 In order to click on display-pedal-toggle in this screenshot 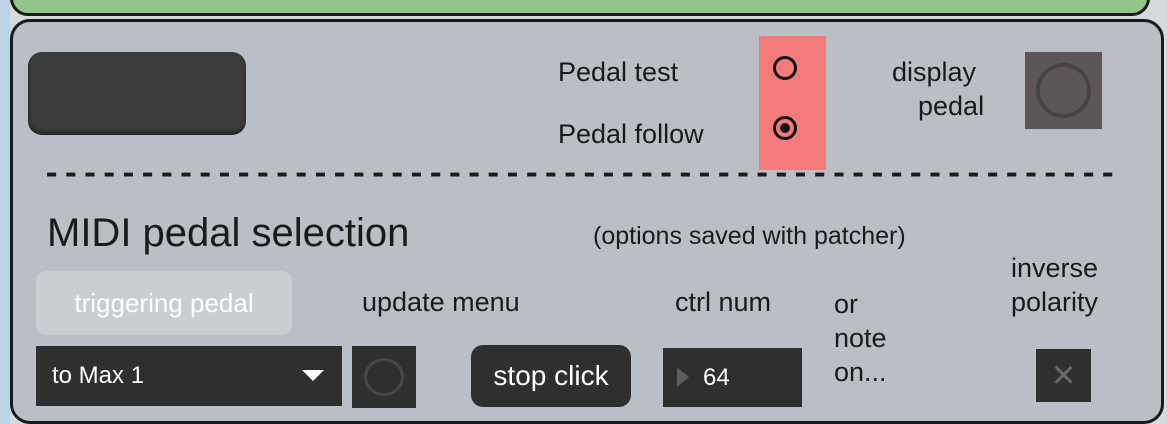, I will do `click(1063, 90)`.